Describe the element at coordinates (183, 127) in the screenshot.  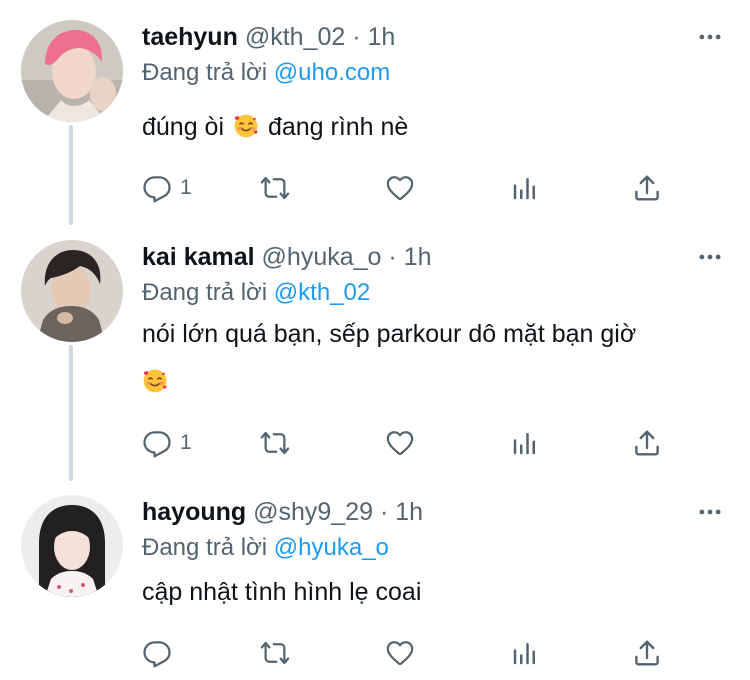
I see `tweet-text-part: đúng òi` at that location.